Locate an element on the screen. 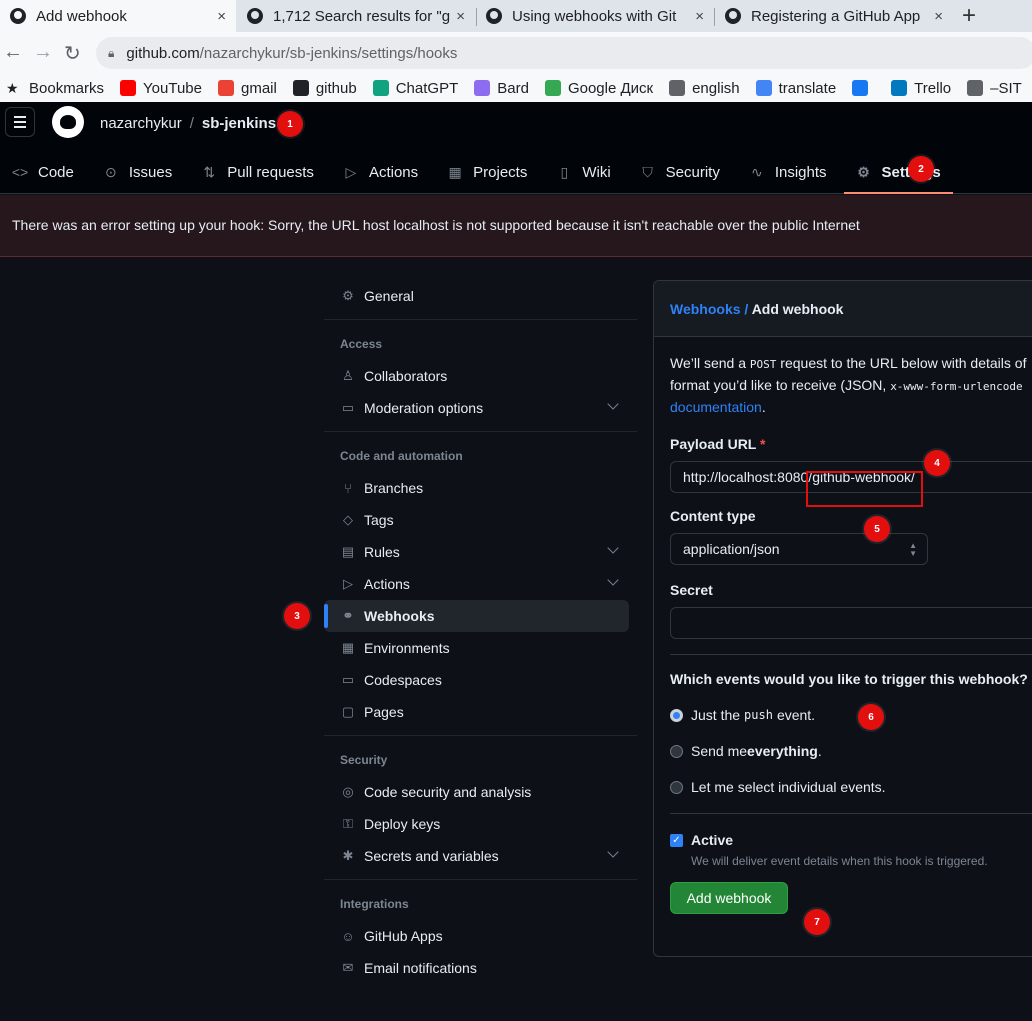 Image resolution: width=1032 pixels, height=1021 pixels. tab-issues: ⊙ Issues is located at coordinates (131, 172).